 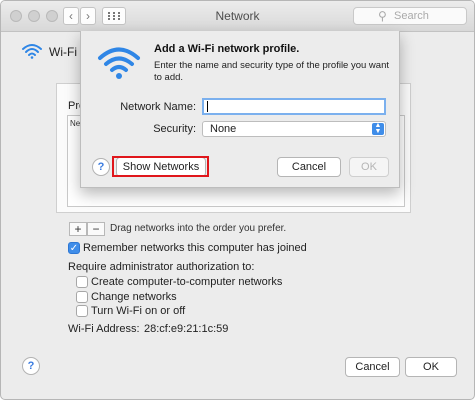 What do you see at coordinates (227, 49) in the screenshot?
I see `sheet-title: Add a Wi-Fi network profile.` at bounding box center [227, 49].